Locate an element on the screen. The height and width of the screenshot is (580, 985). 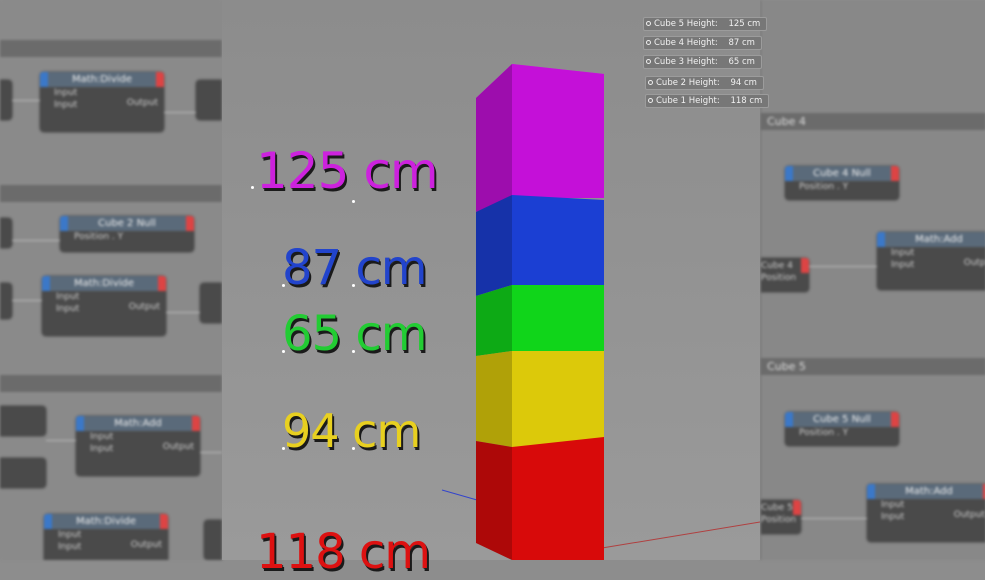
group-bar-cube5: Cube 5 is located at coordinates (873, 366).